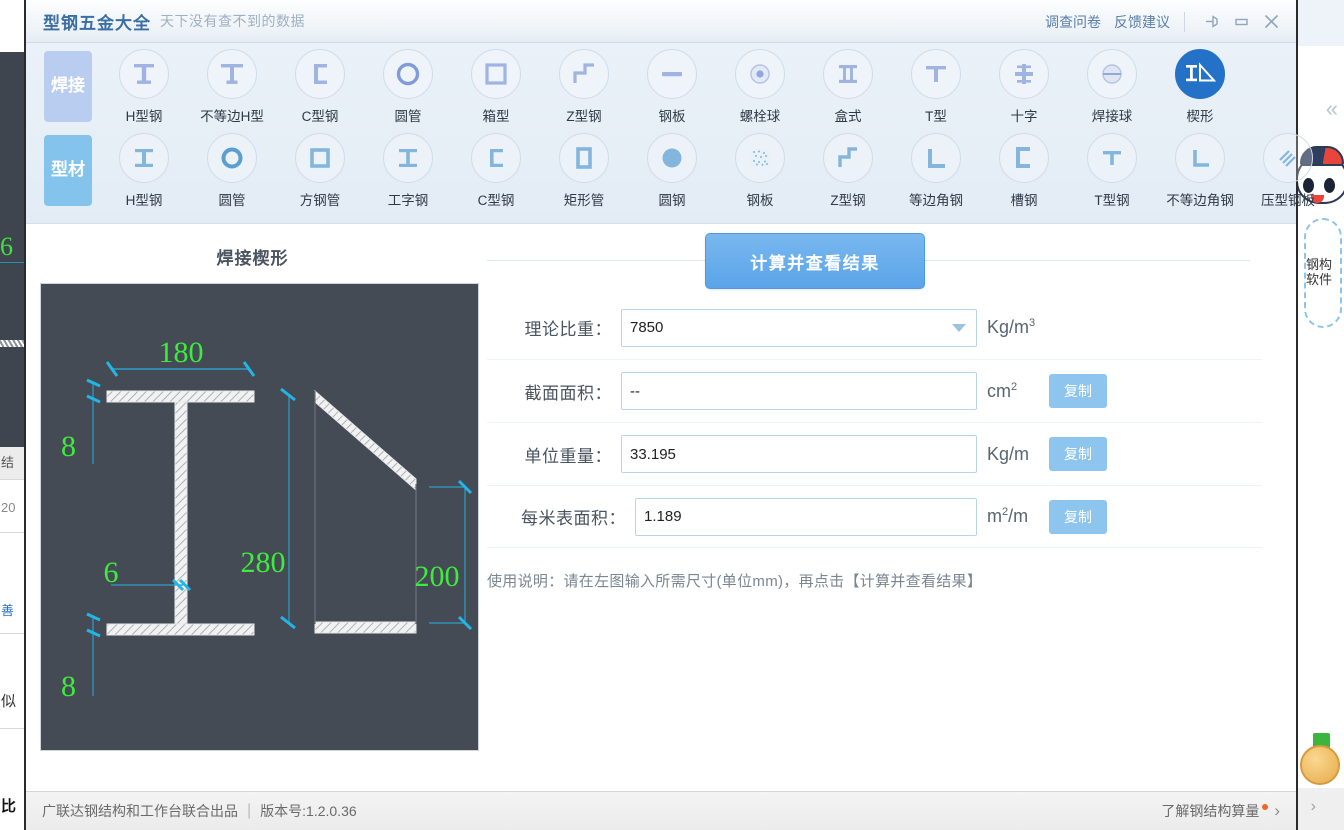 This screenshot has height=830, width=1344. What do you see at coordinates (584, 171) in the screenshot?
I see `toolbar-item-rect-tube: 矩形管` at bounding box center [584, 171].